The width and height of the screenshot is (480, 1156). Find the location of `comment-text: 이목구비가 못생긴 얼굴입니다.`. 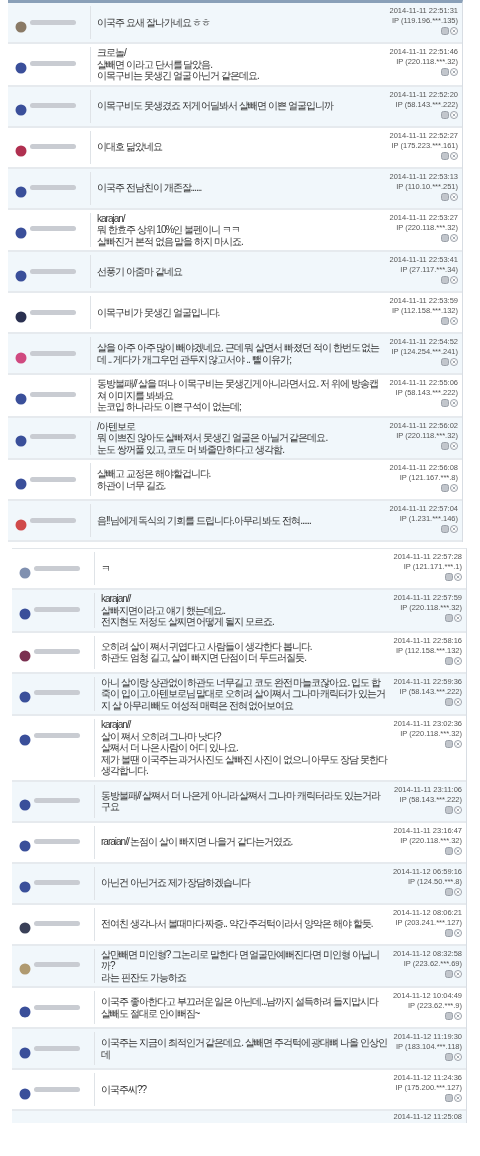

comment-text: 이목구비가 못생긴 얼굴입니다. is located at coordinates (158, 312).